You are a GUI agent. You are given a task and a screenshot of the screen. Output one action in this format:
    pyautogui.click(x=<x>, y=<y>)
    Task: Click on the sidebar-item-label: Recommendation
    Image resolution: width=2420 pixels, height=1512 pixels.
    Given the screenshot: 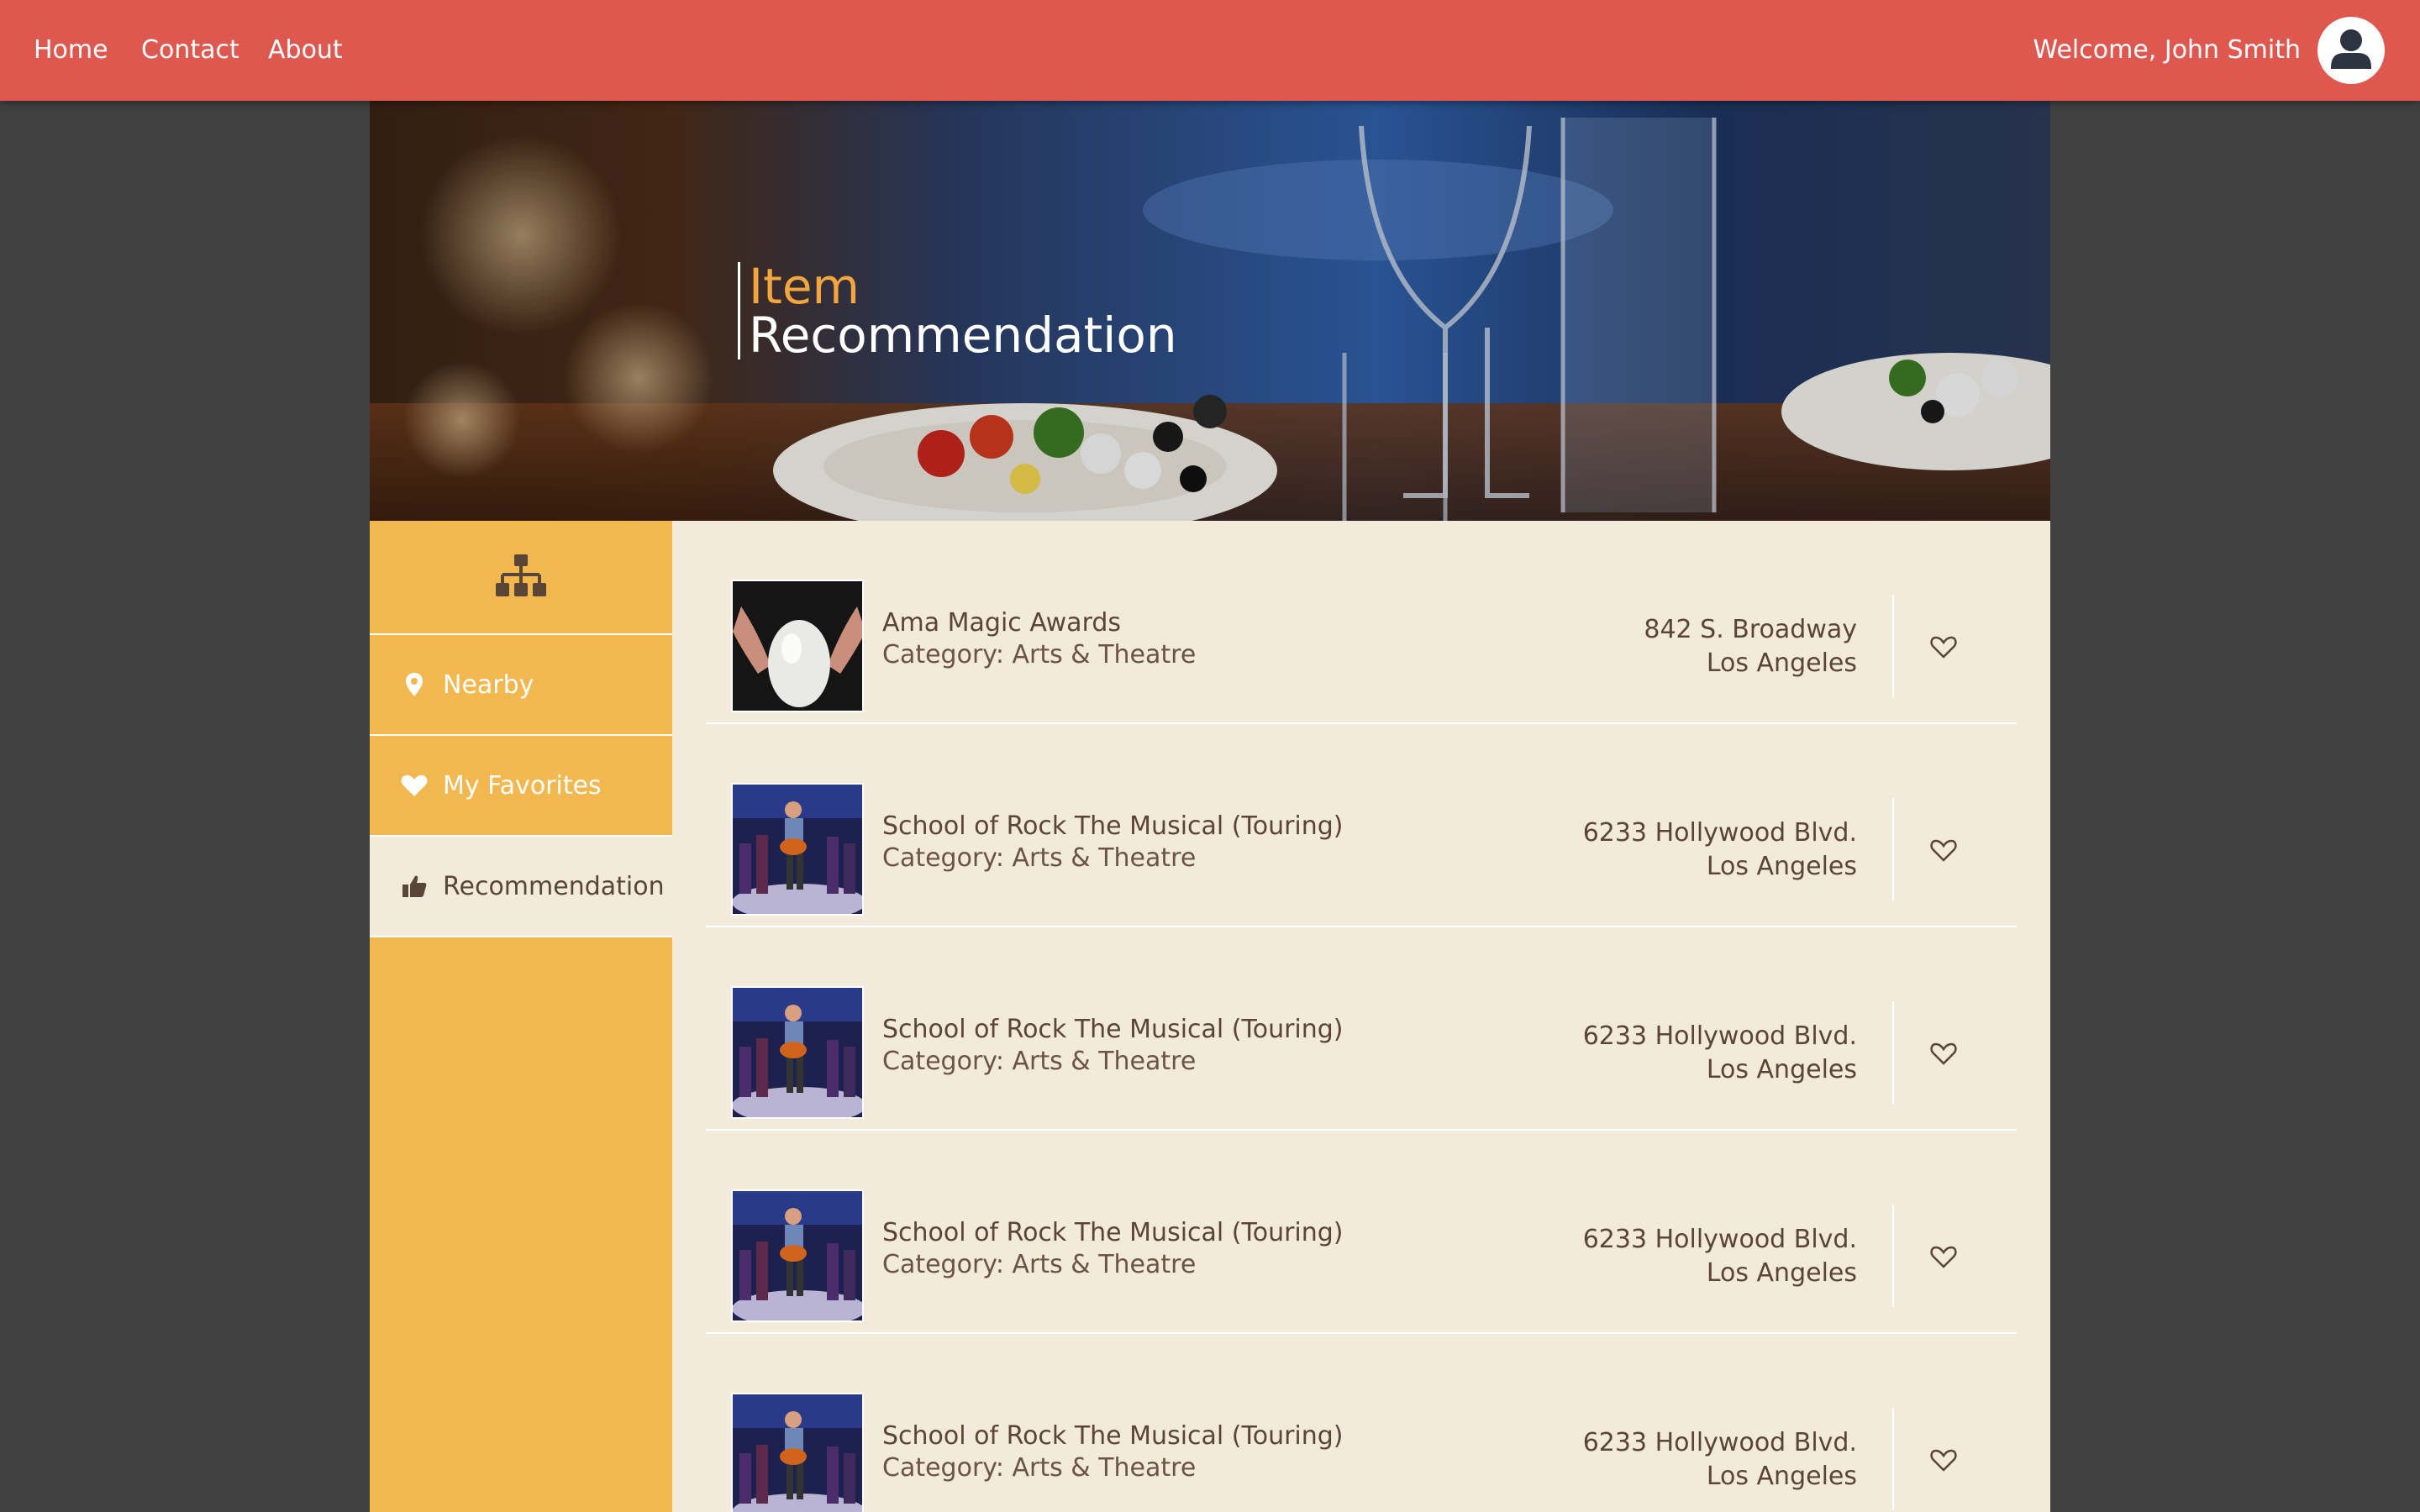 What is the action you would take?
    pyautogui.click(x=554, y=886)
    